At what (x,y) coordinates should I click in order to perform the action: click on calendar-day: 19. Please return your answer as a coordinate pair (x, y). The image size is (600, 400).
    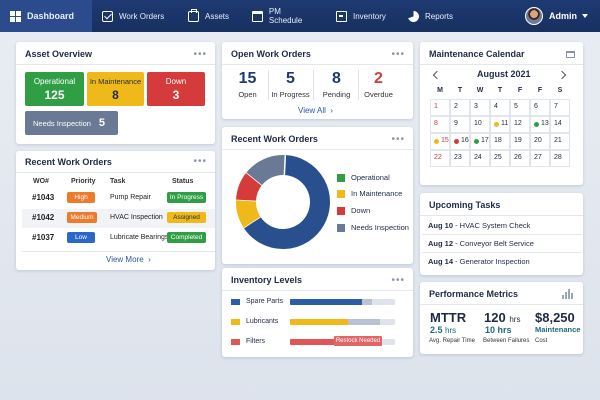
    Looking at the image, I should click on (520, 141).